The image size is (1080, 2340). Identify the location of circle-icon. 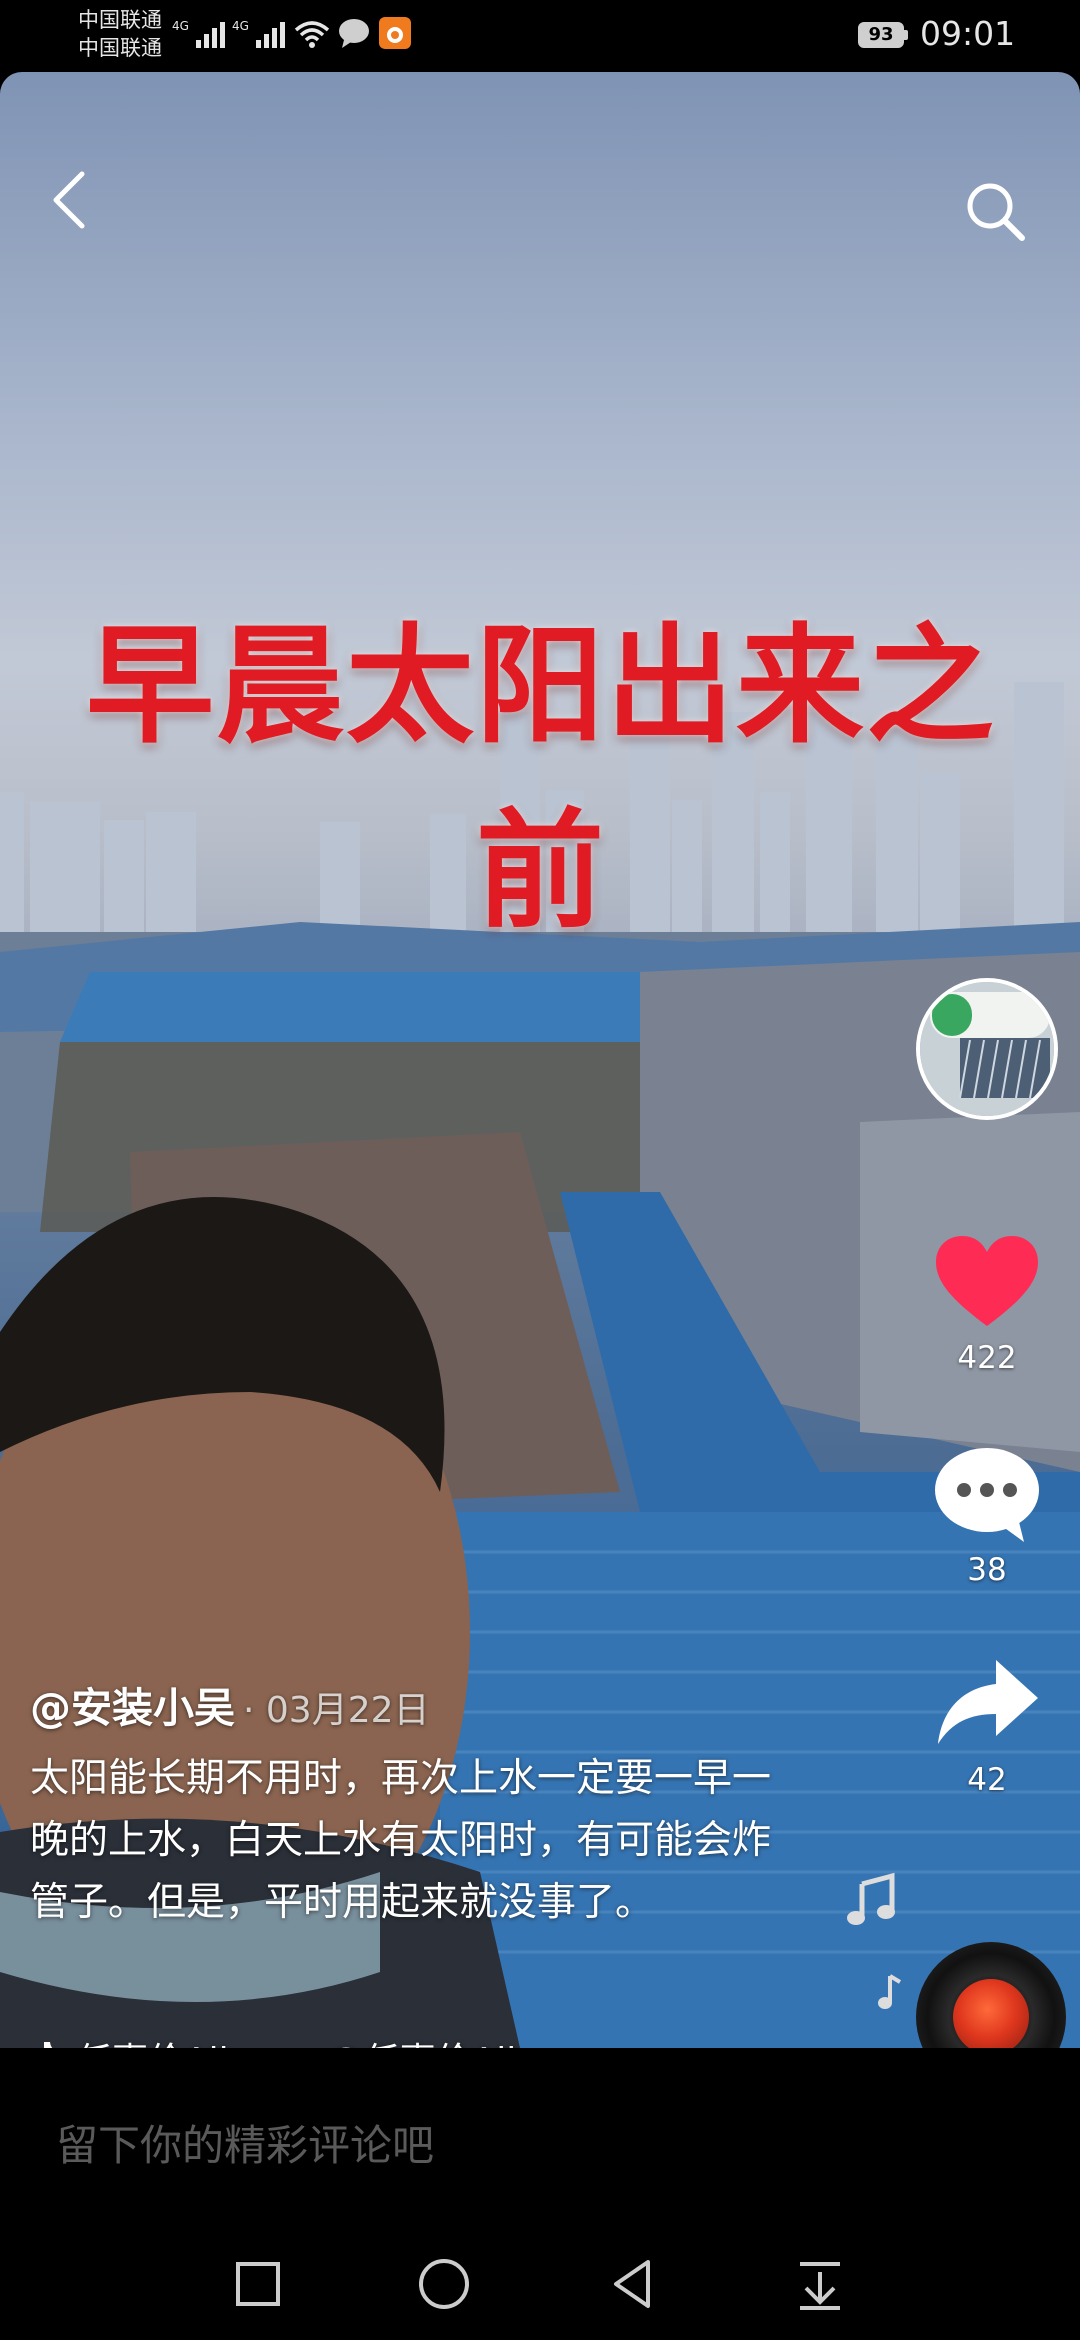
(444, 2284).